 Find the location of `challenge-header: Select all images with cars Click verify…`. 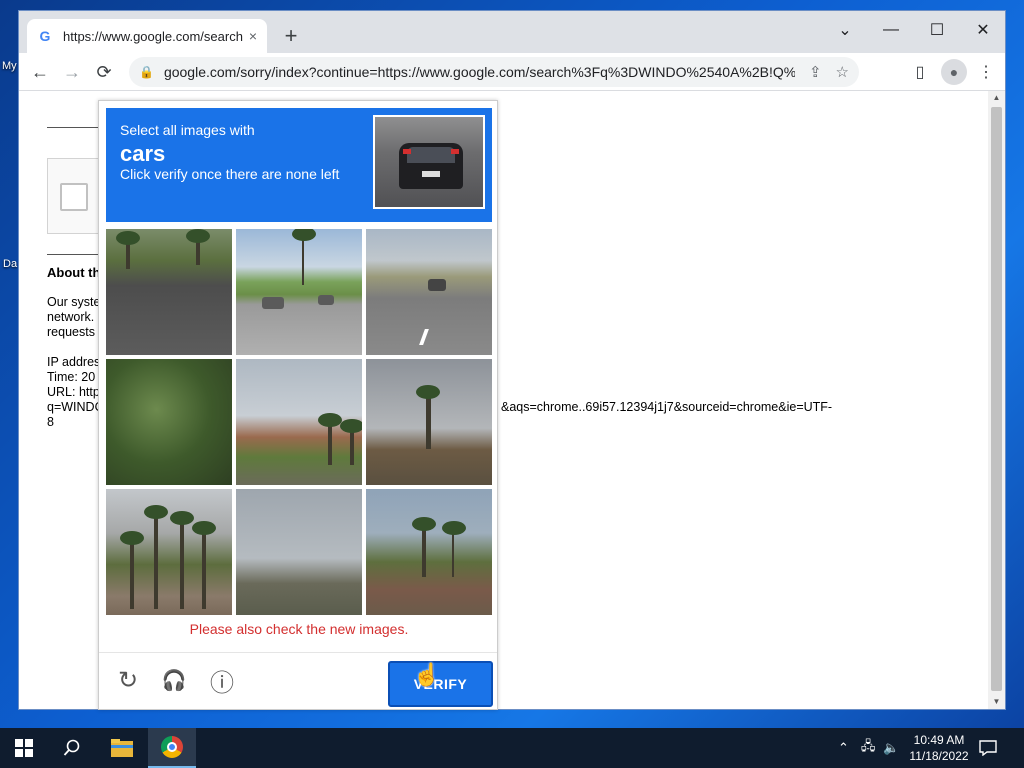

challenge-header: Select all images with cars Click verify… is located at coordinates (299, 165).